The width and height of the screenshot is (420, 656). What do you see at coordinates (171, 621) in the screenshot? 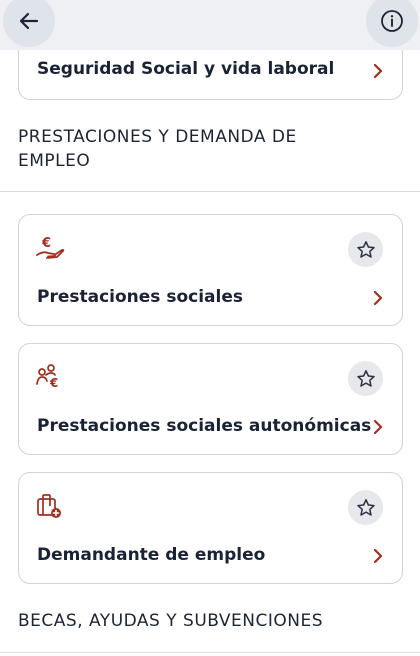
I see `section-title-becas: BECAS, AYUDAS Y SUBVENCIONES` at bounding box center [171, 621].